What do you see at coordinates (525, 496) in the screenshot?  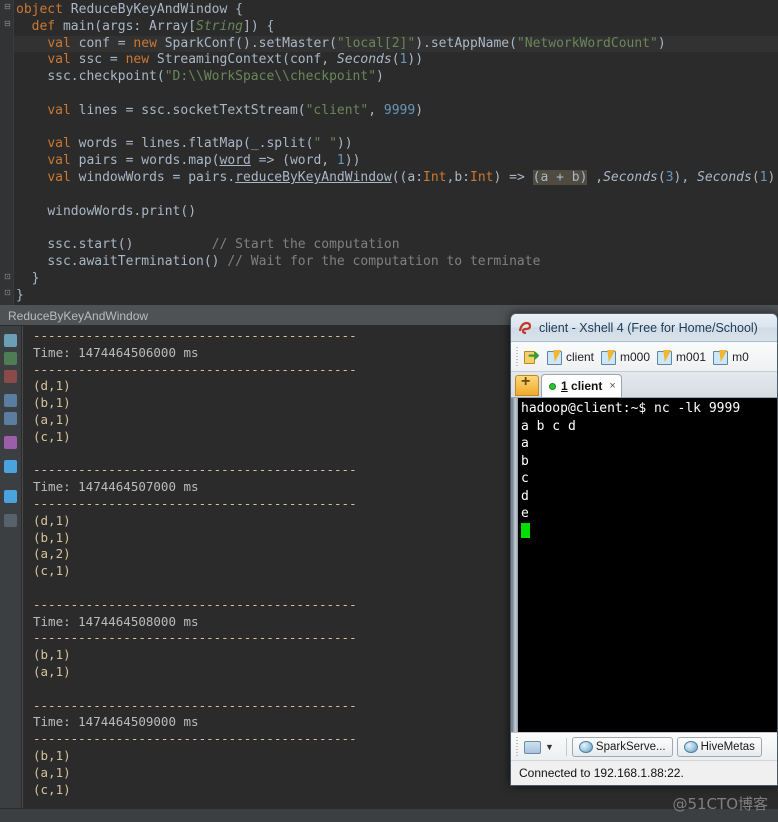 I see `terminal-line-5: d` at bounding box center [525, 496].